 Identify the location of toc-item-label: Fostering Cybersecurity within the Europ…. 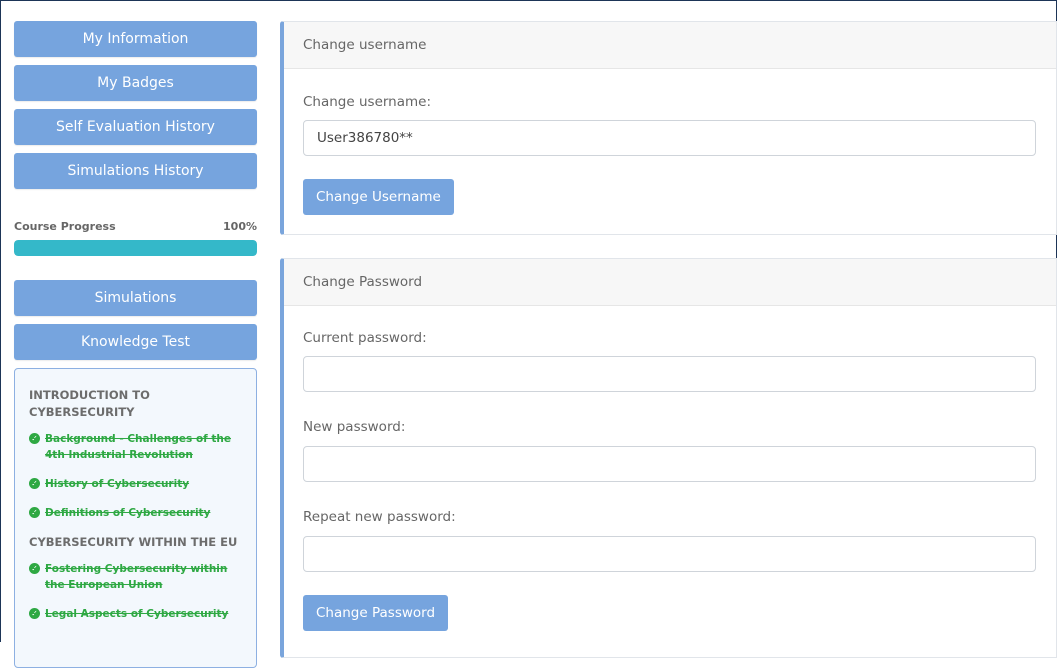
(136, 577).